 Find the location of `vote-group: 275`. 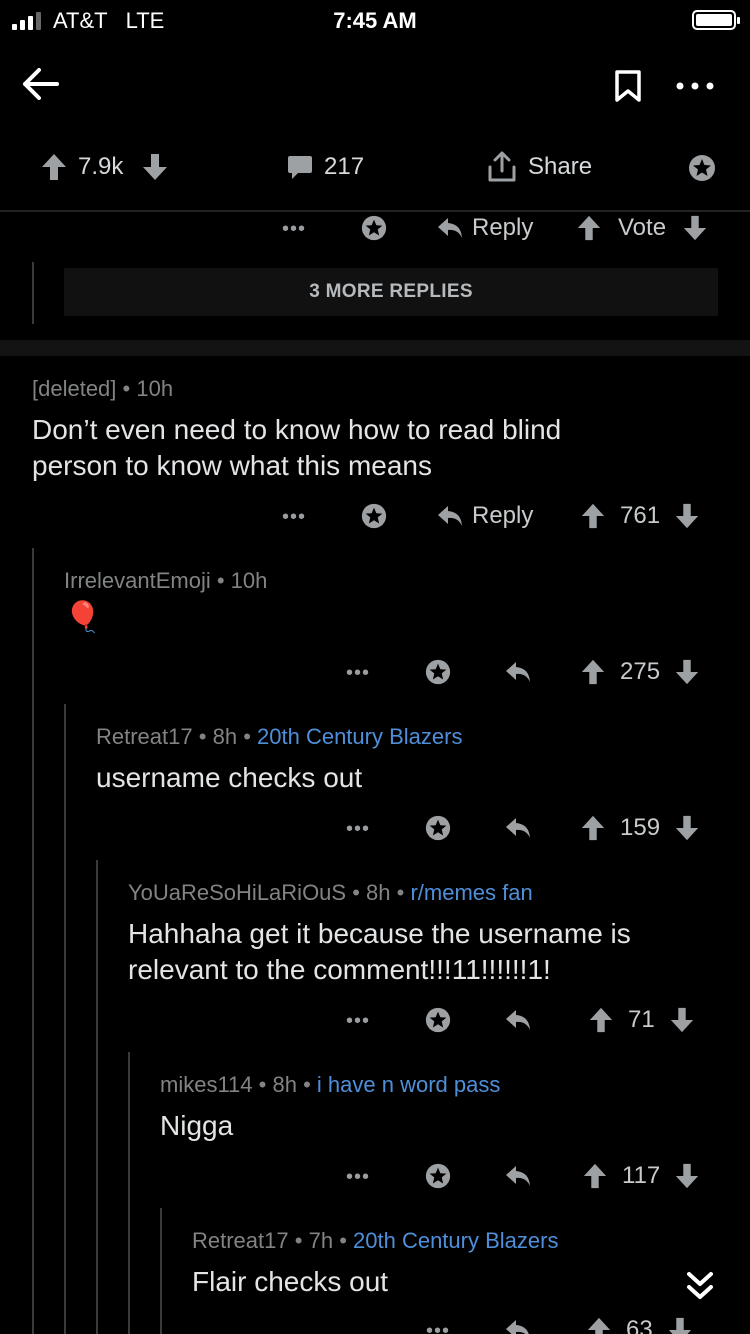

vote-group: 275 is located at coordinates (640, 672).